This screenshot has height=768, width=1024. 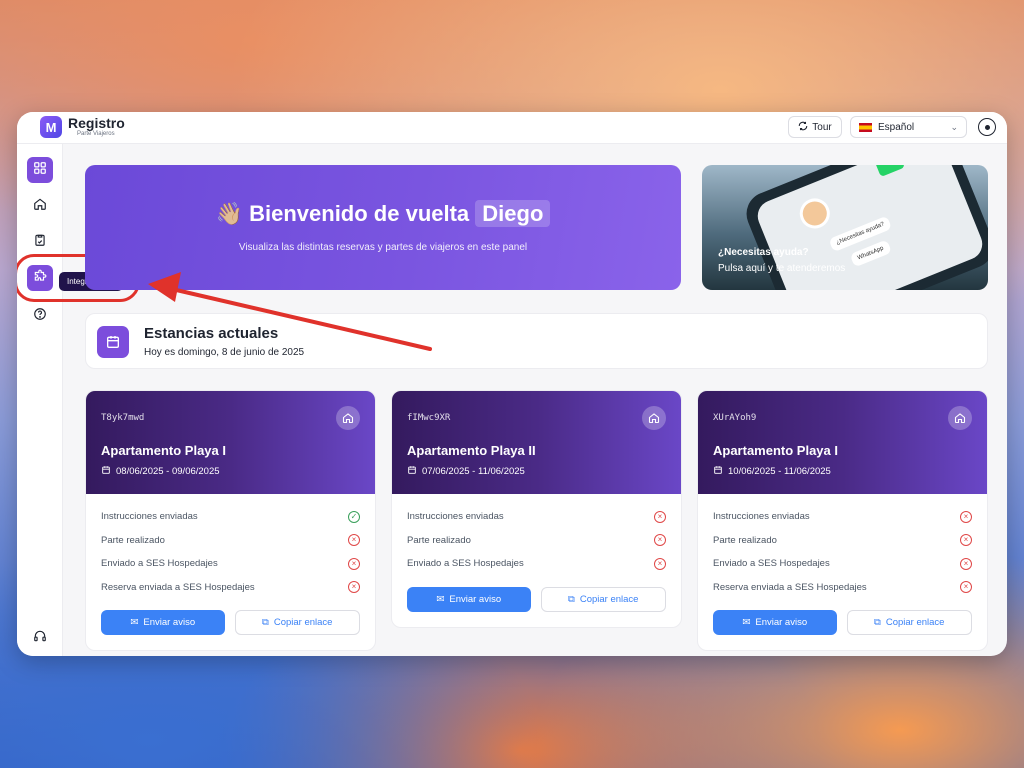 I want to click on stay-dates: 08/06/2025 - 09/06/2025, so click(x=160, y=471).